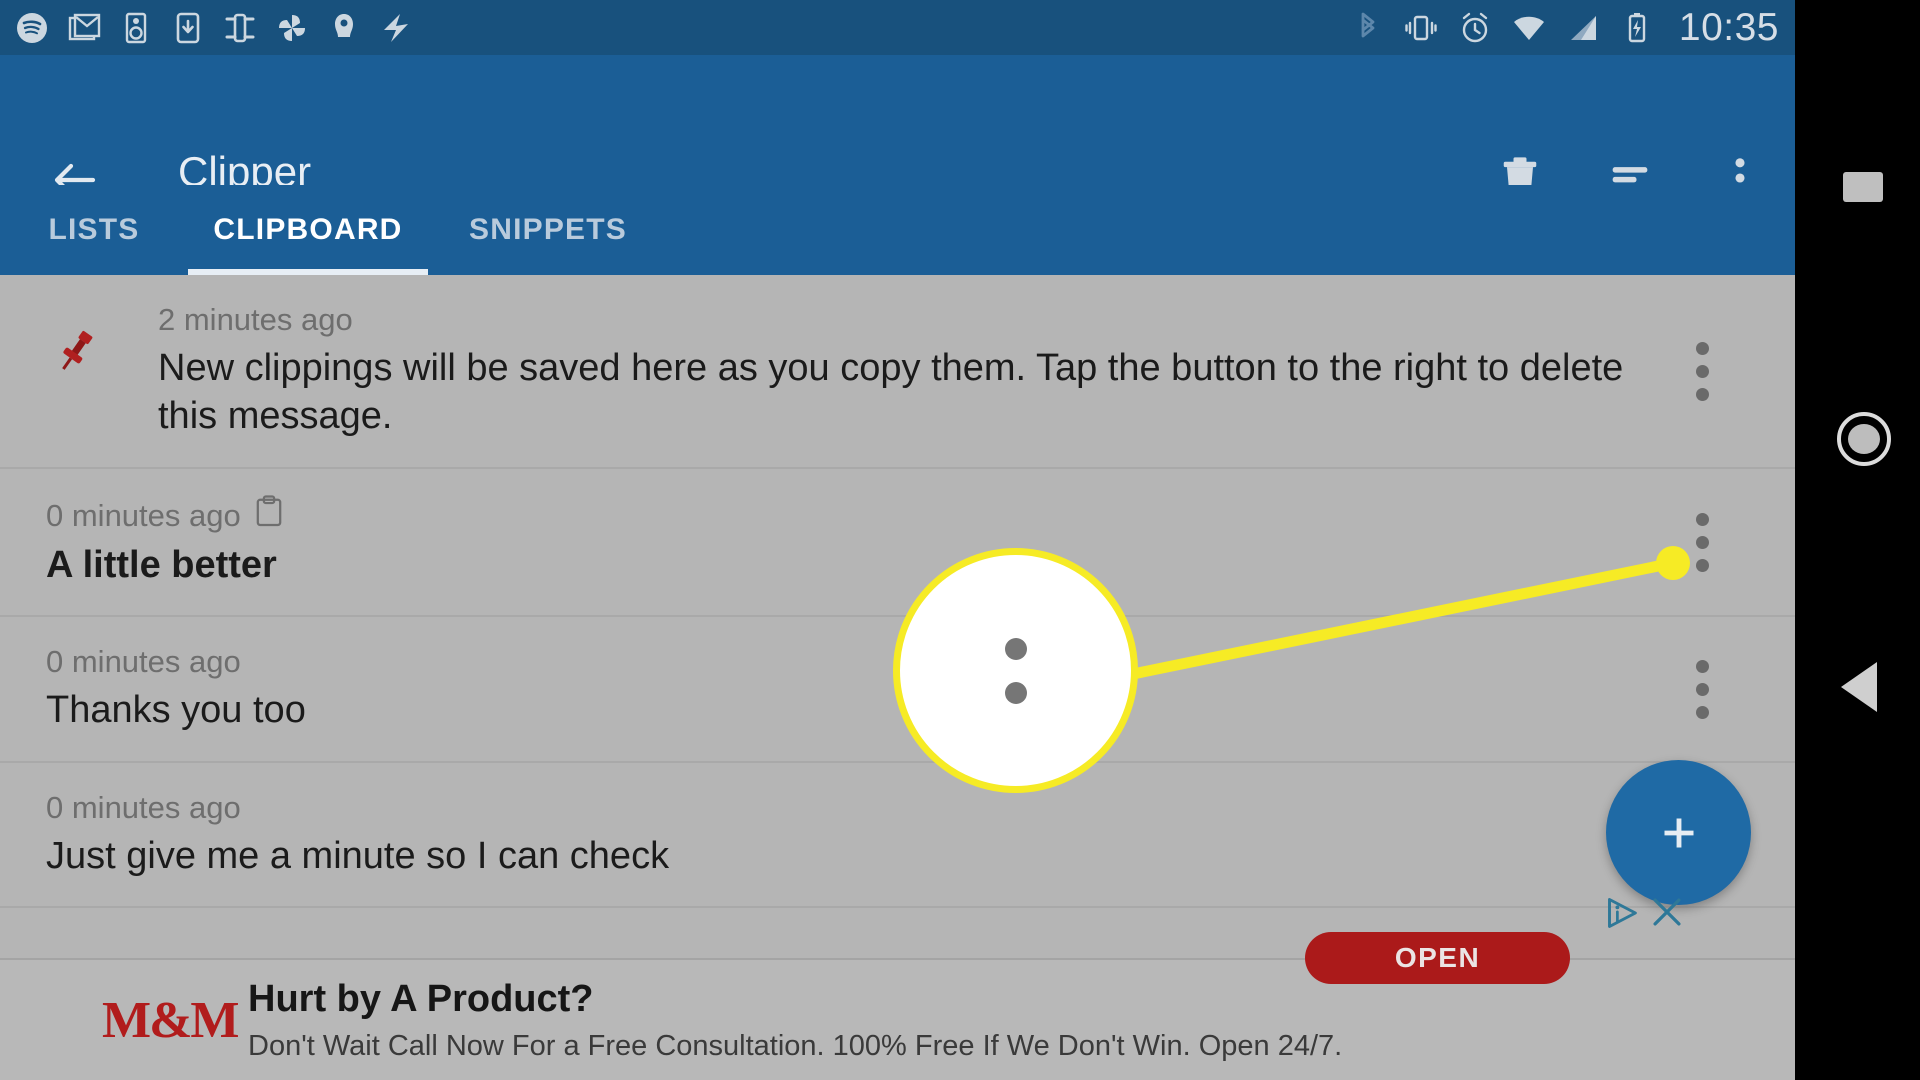  I want to click on lightning-icon, so click(396, 28).